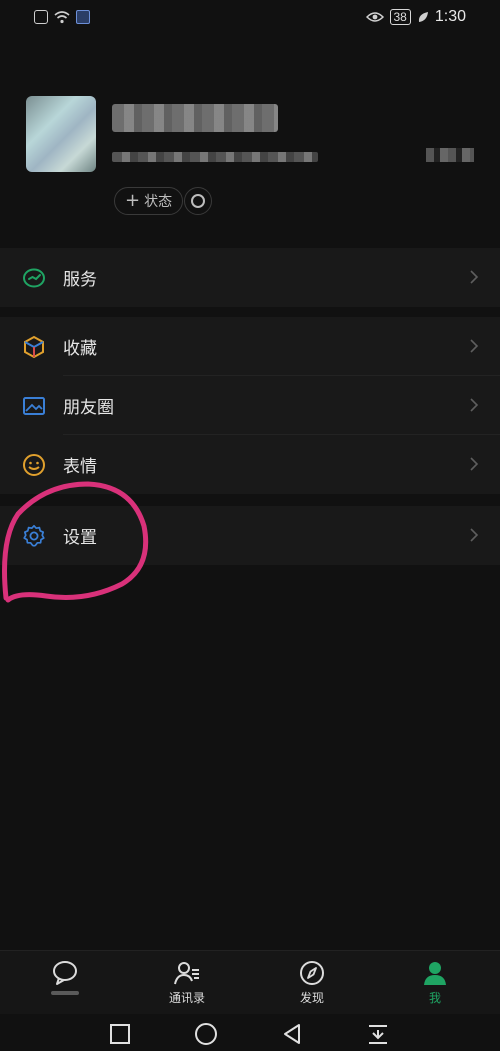  What do you see at coordinates (34, 278) in the screenshot?
I see `service-icon` at bounding box center [34, 278].